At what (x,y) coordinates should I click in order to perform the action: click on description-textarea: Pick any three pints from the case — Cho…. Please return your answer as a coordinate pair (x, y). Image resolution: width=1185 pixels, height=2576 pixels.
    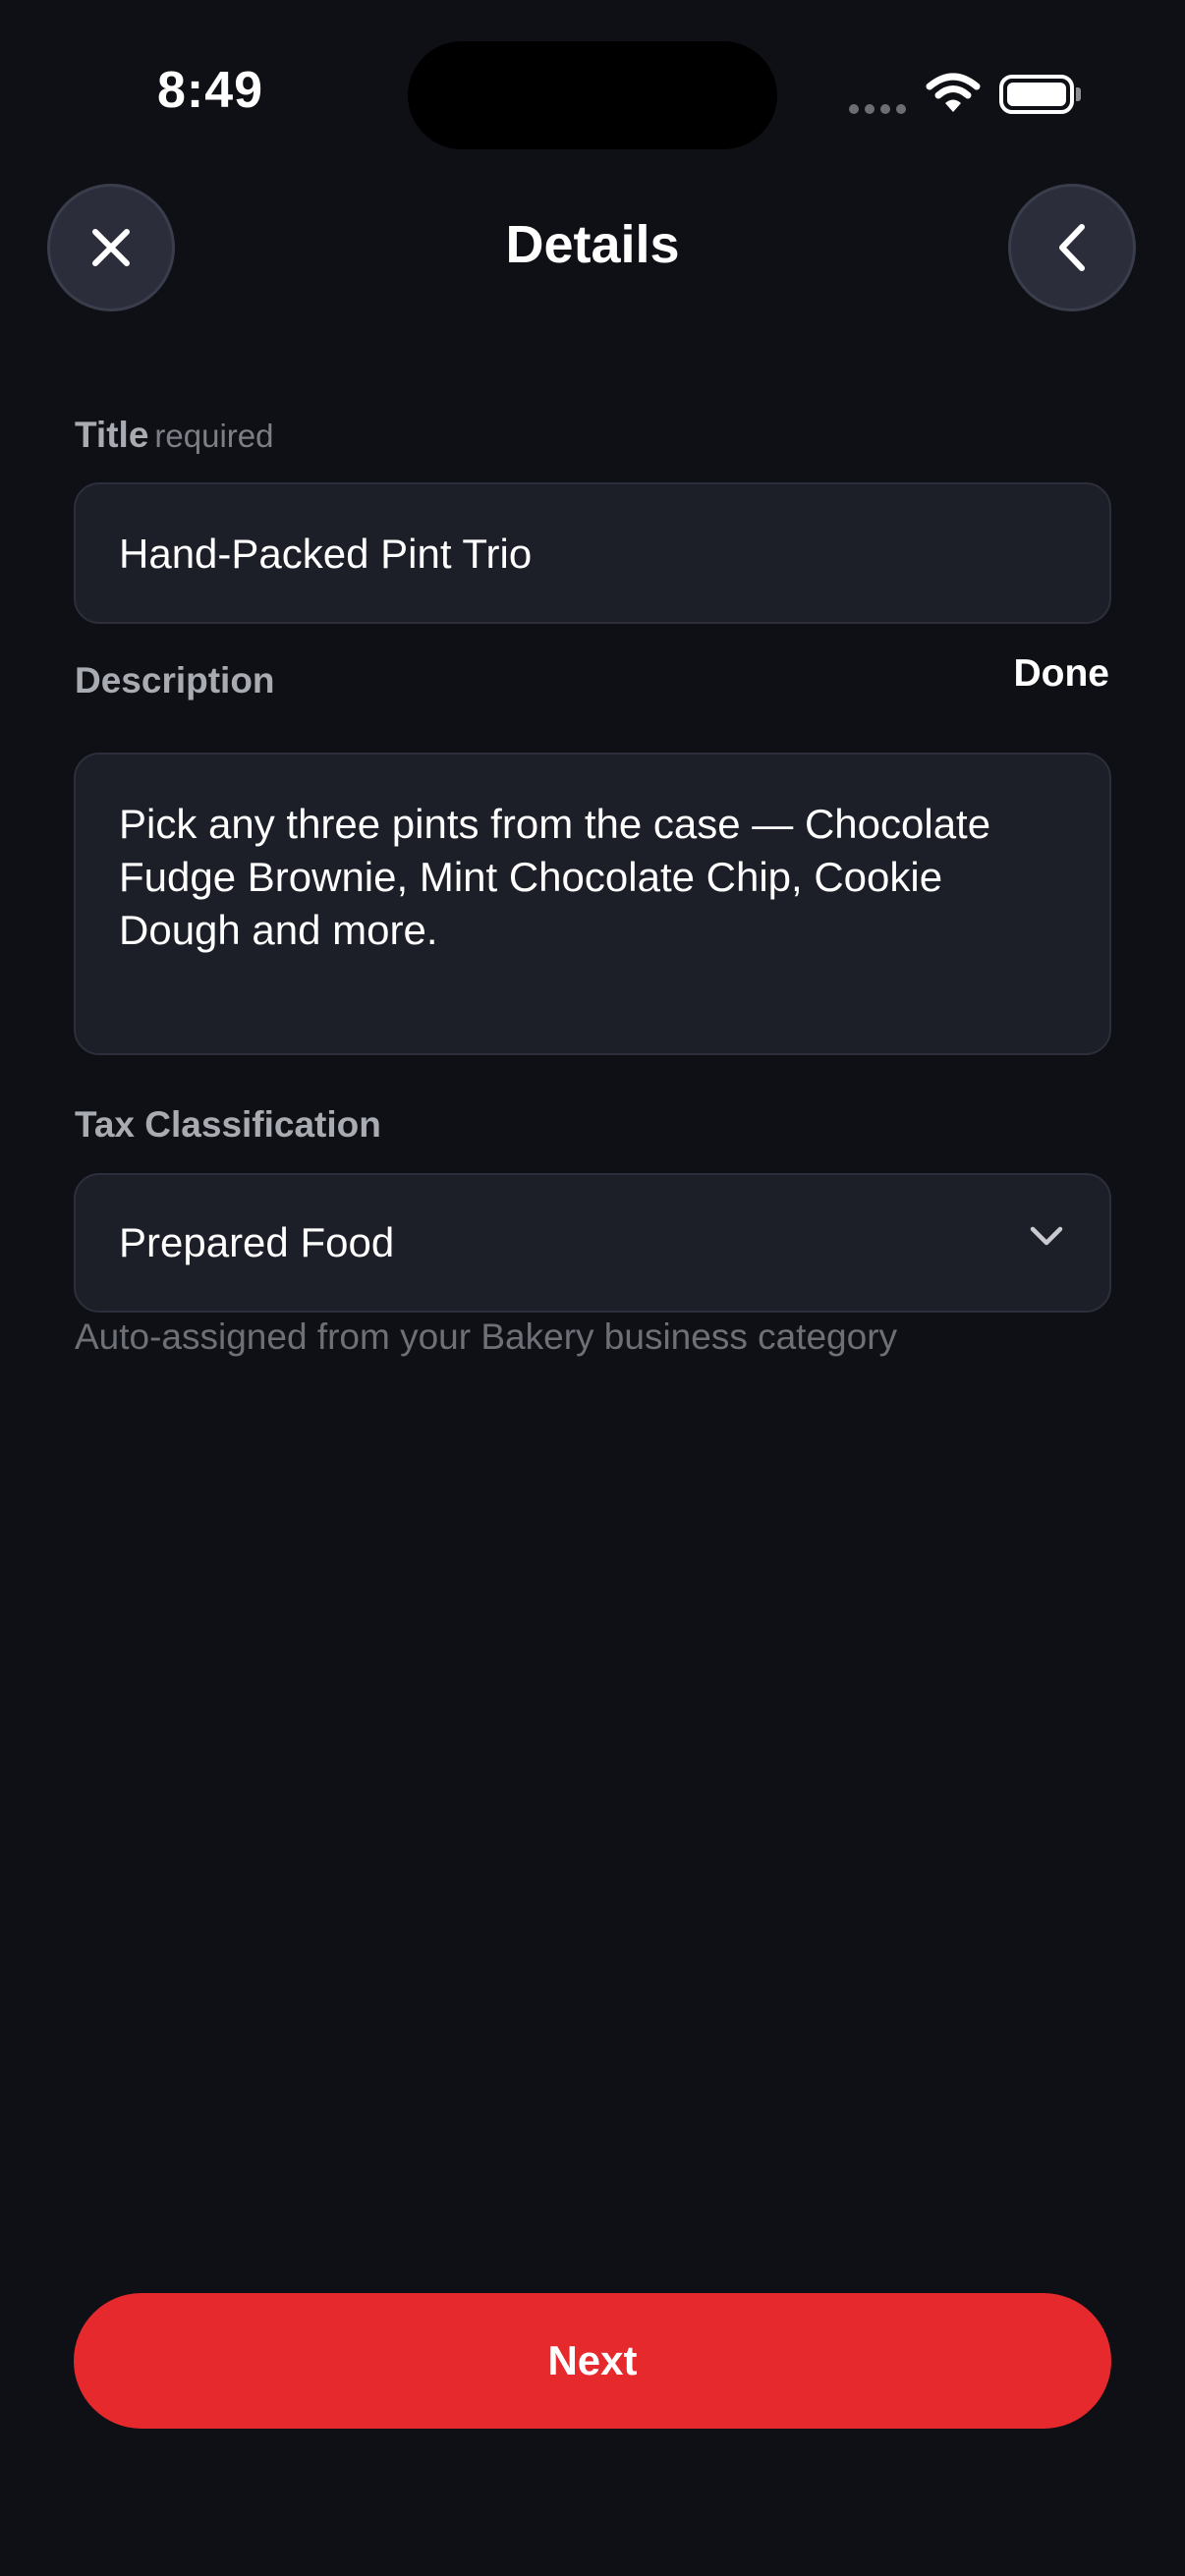
    Looking at the image, I should click on (592, 904).